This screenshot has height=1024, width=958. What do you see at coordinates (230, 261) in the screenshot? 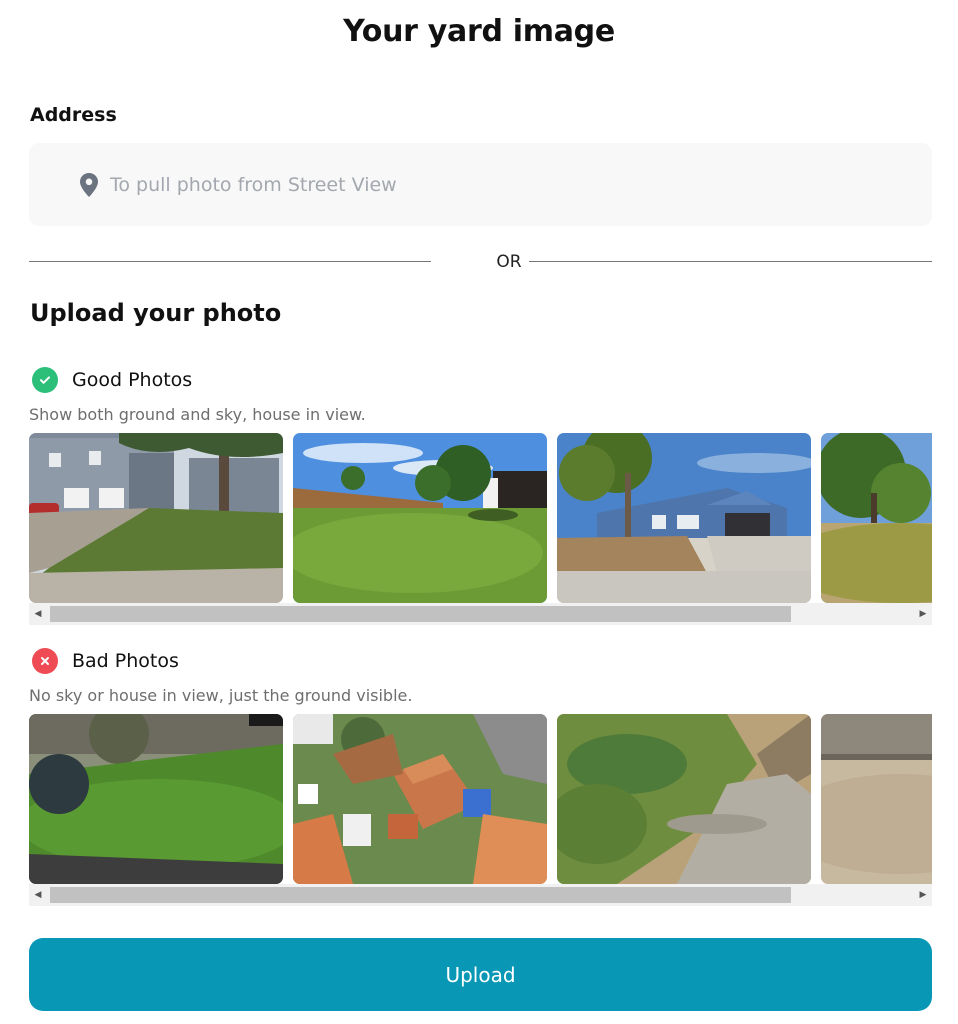
I see `divider-line-left` at bounding box center [230, 261].